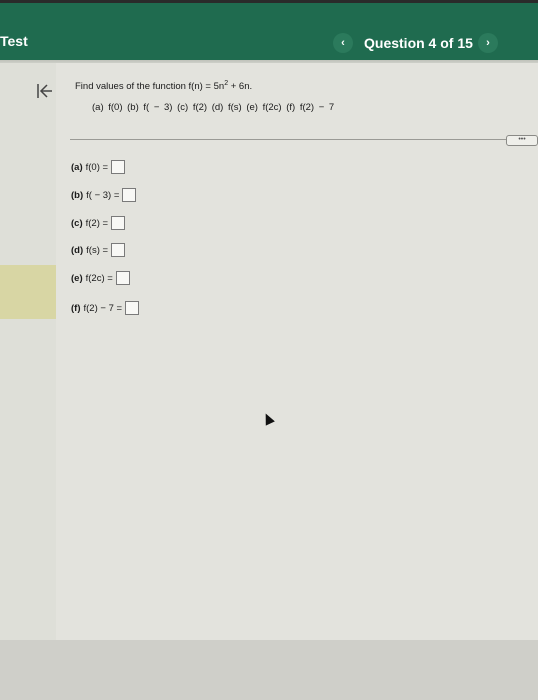 This screenshot has width=538, height=700. Describe the element at coordinates (269, 1) in the screenshot. I see `header-top-line` at that location.